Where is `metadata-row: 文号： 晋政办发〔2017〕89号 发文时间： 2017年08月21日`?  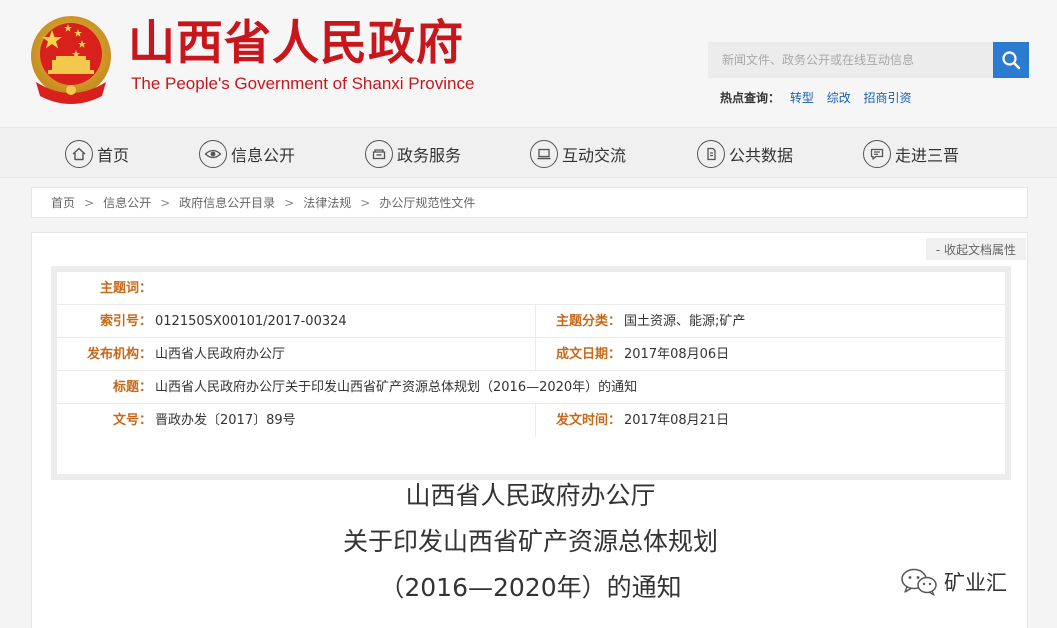 metadata-row: 文号： 晋政办发〔2017〕89号 发文时间： 2017年08月21日 is located at coordinates (531, 420).